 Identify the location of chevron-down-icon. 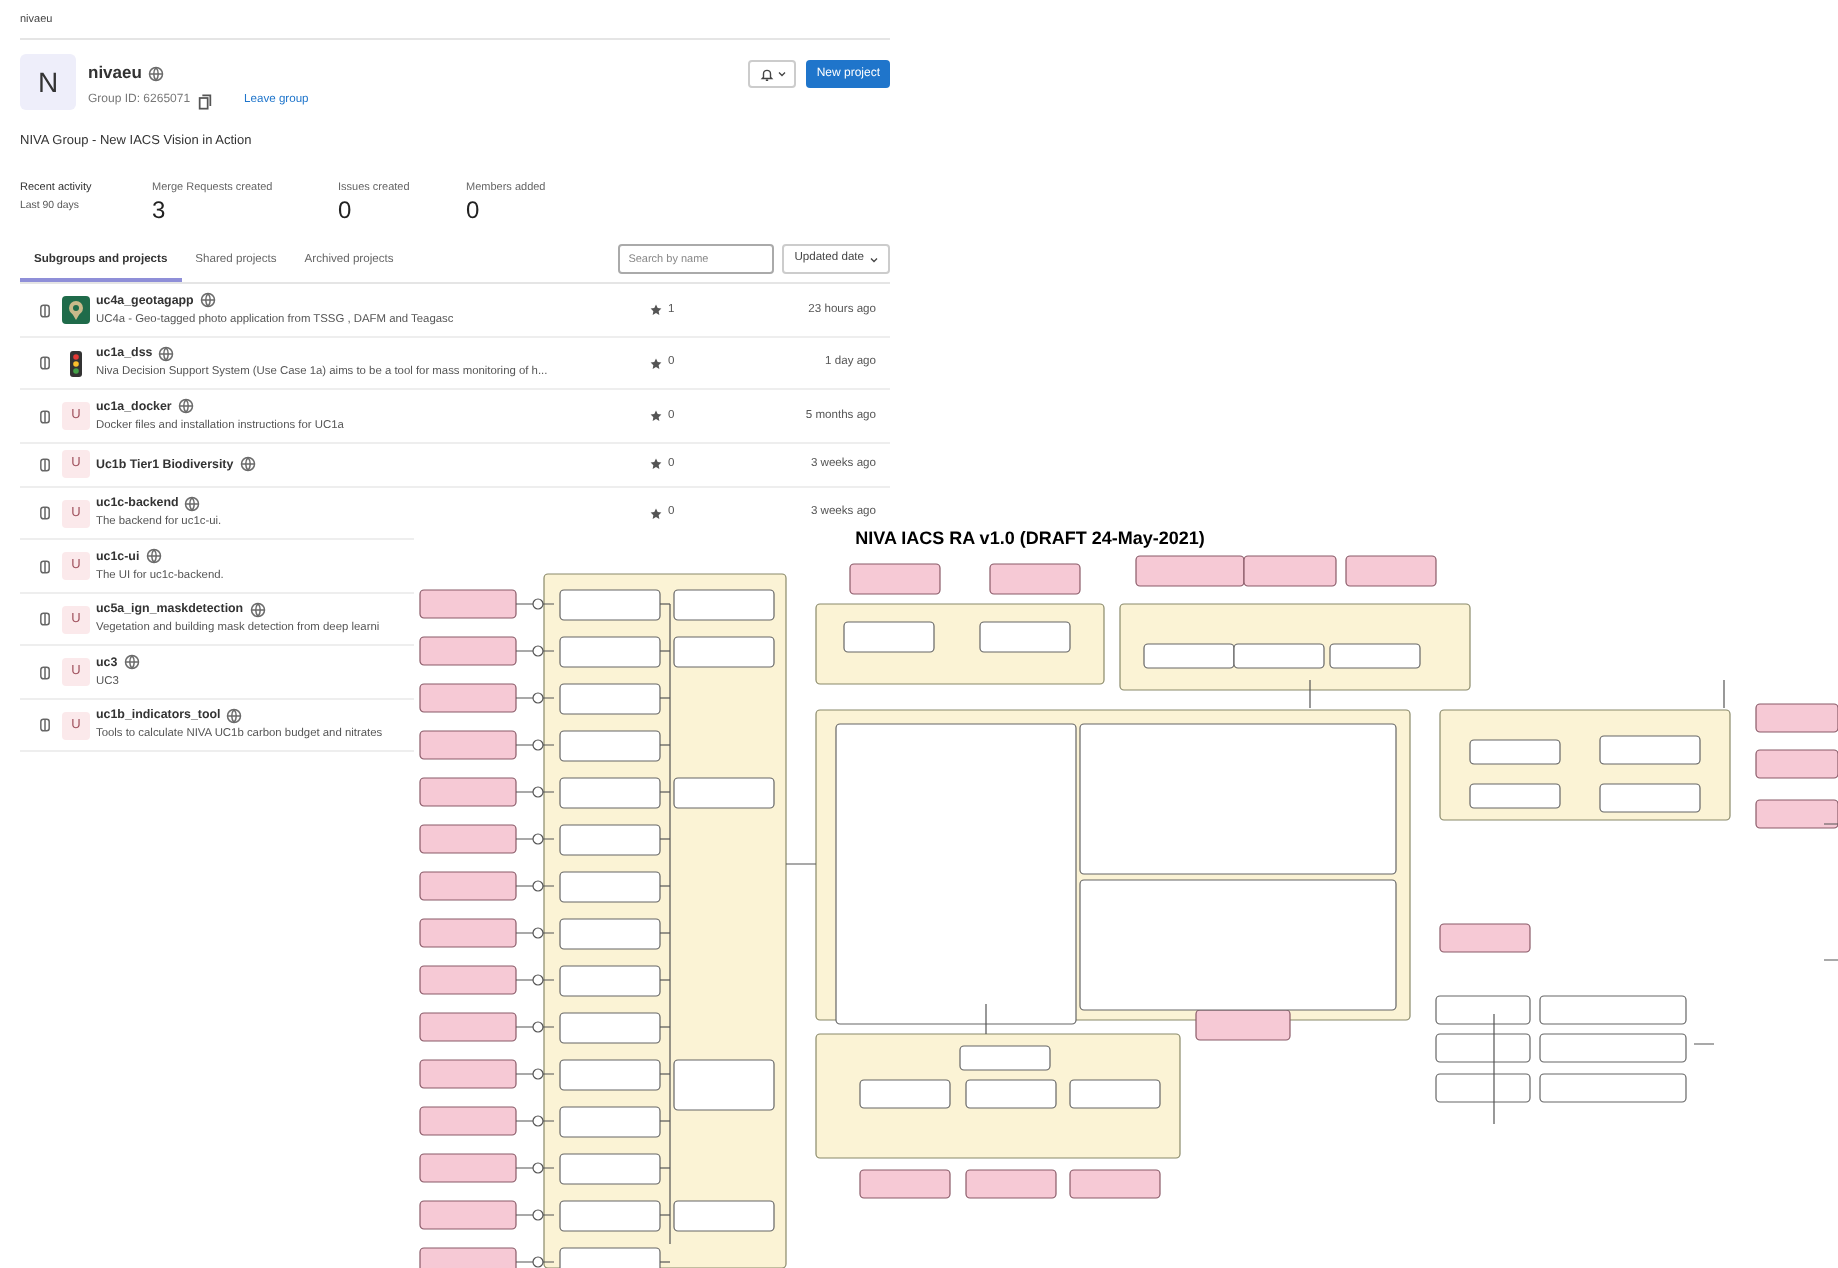
(781, 74).